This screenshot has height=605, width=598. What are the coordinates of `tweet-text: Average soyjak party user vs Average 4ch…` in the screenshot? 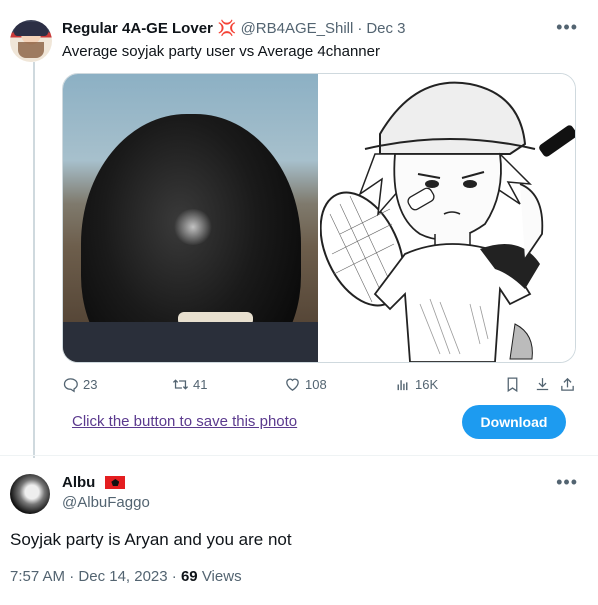 It's located at (221, 51).